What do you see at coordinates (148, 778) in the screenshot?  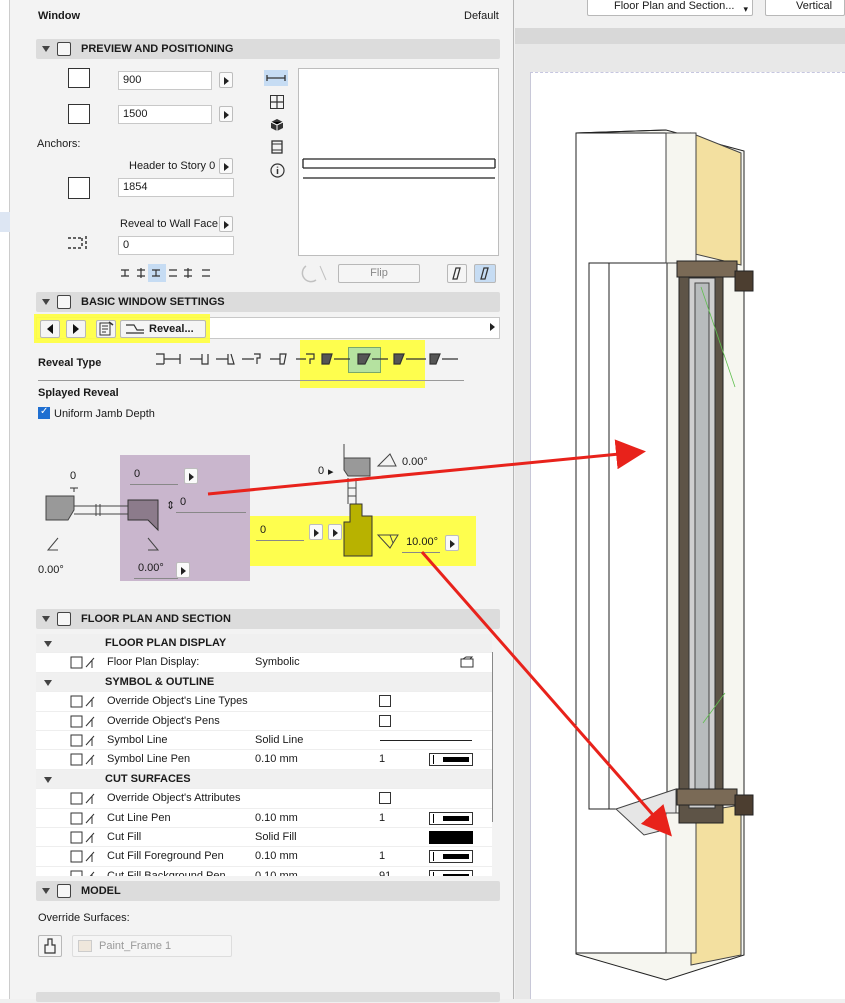 I see `section-label: CUT SURFACES` at bounding box center [148, 778].